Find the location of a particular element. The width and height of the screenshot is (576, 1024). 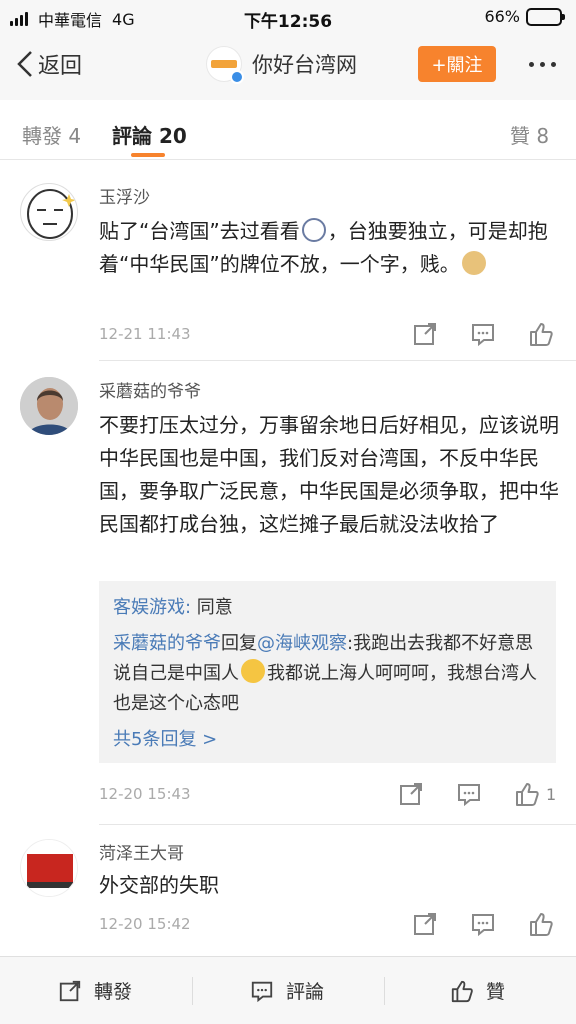

comment-button: 評論 is located at coordinates (287, 990).